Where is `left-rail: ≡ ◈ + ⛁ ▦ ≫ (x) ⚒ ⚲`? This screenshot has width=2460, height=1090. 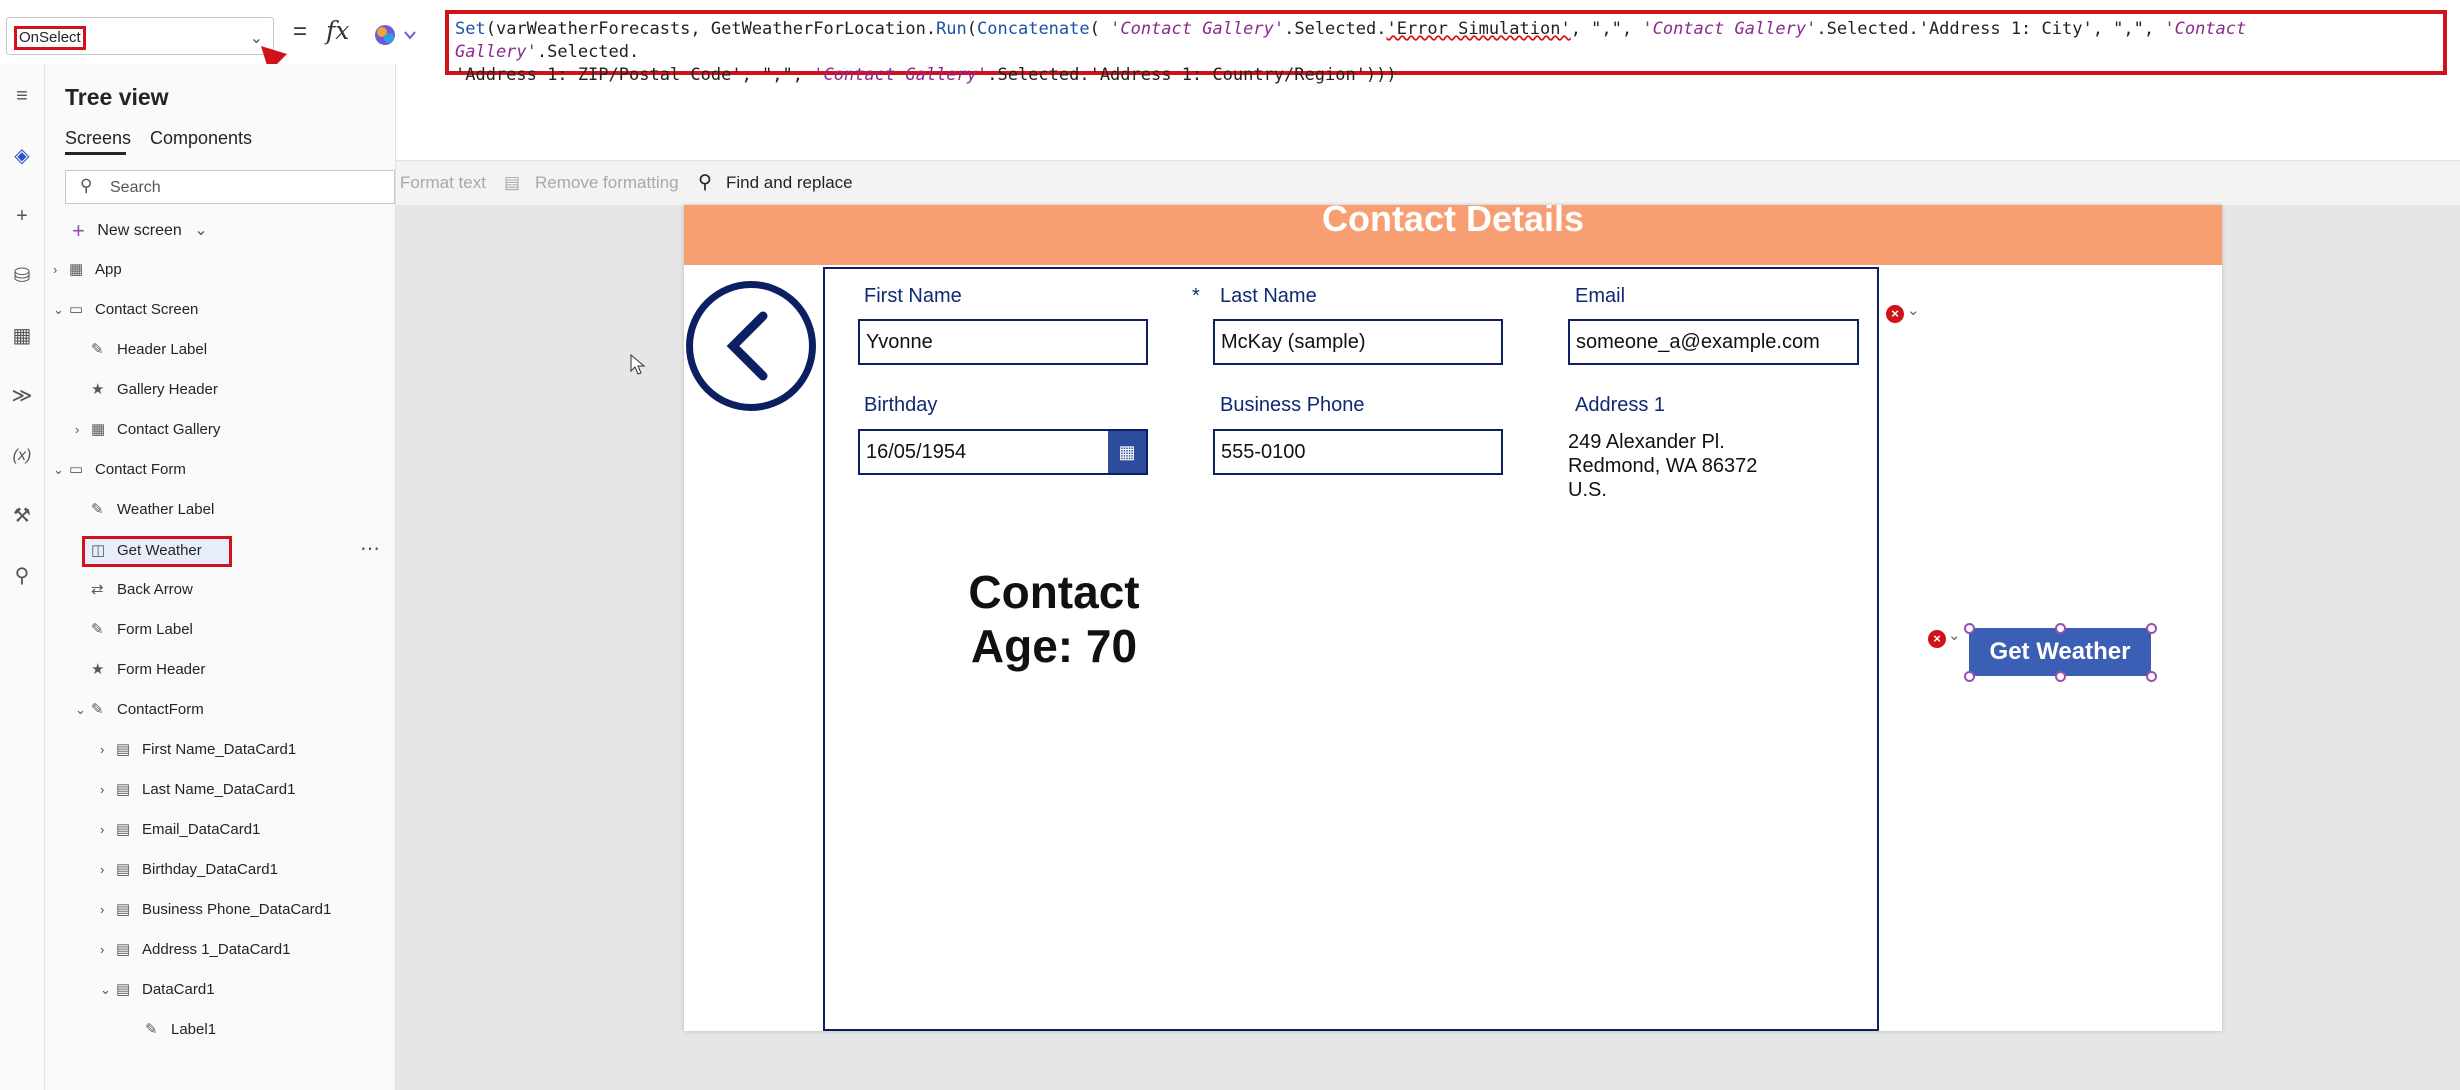 left-rail: ≡ ◈ + ⛁ ▦ ≫ (x) ⚒ ⚲ is located at coordinates (22, 577).